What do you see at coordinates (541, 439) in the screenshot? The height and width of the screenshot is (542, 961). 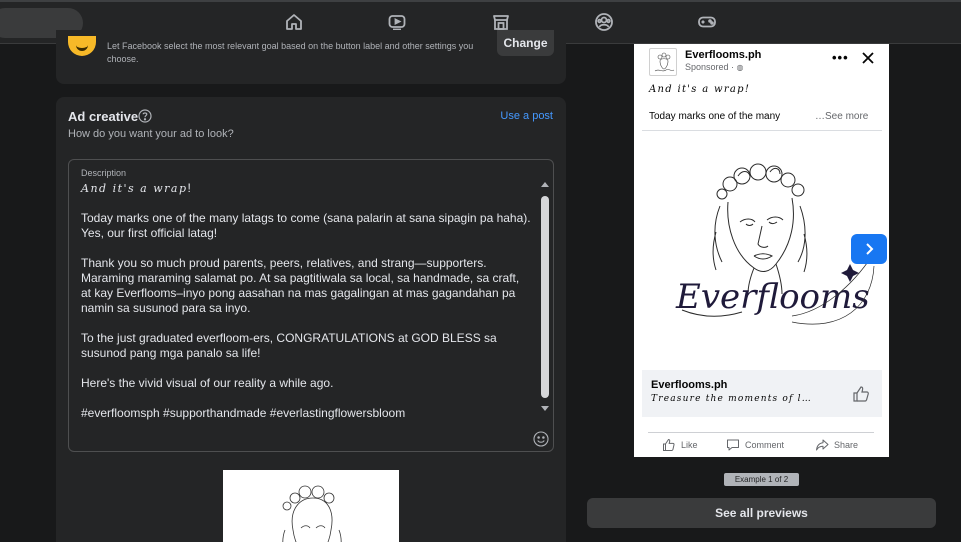 I see `emoji-picker-icon` at bounding box center [541, 439].